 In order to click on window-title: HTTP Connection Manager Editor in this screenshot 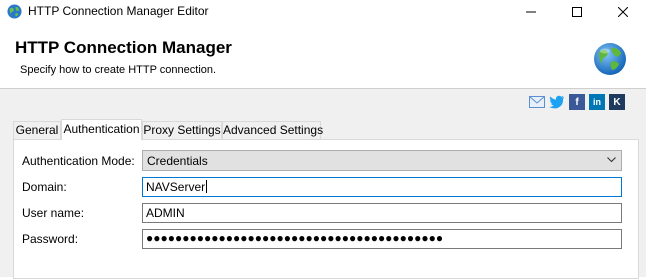, I will do `click(118, 11)`.